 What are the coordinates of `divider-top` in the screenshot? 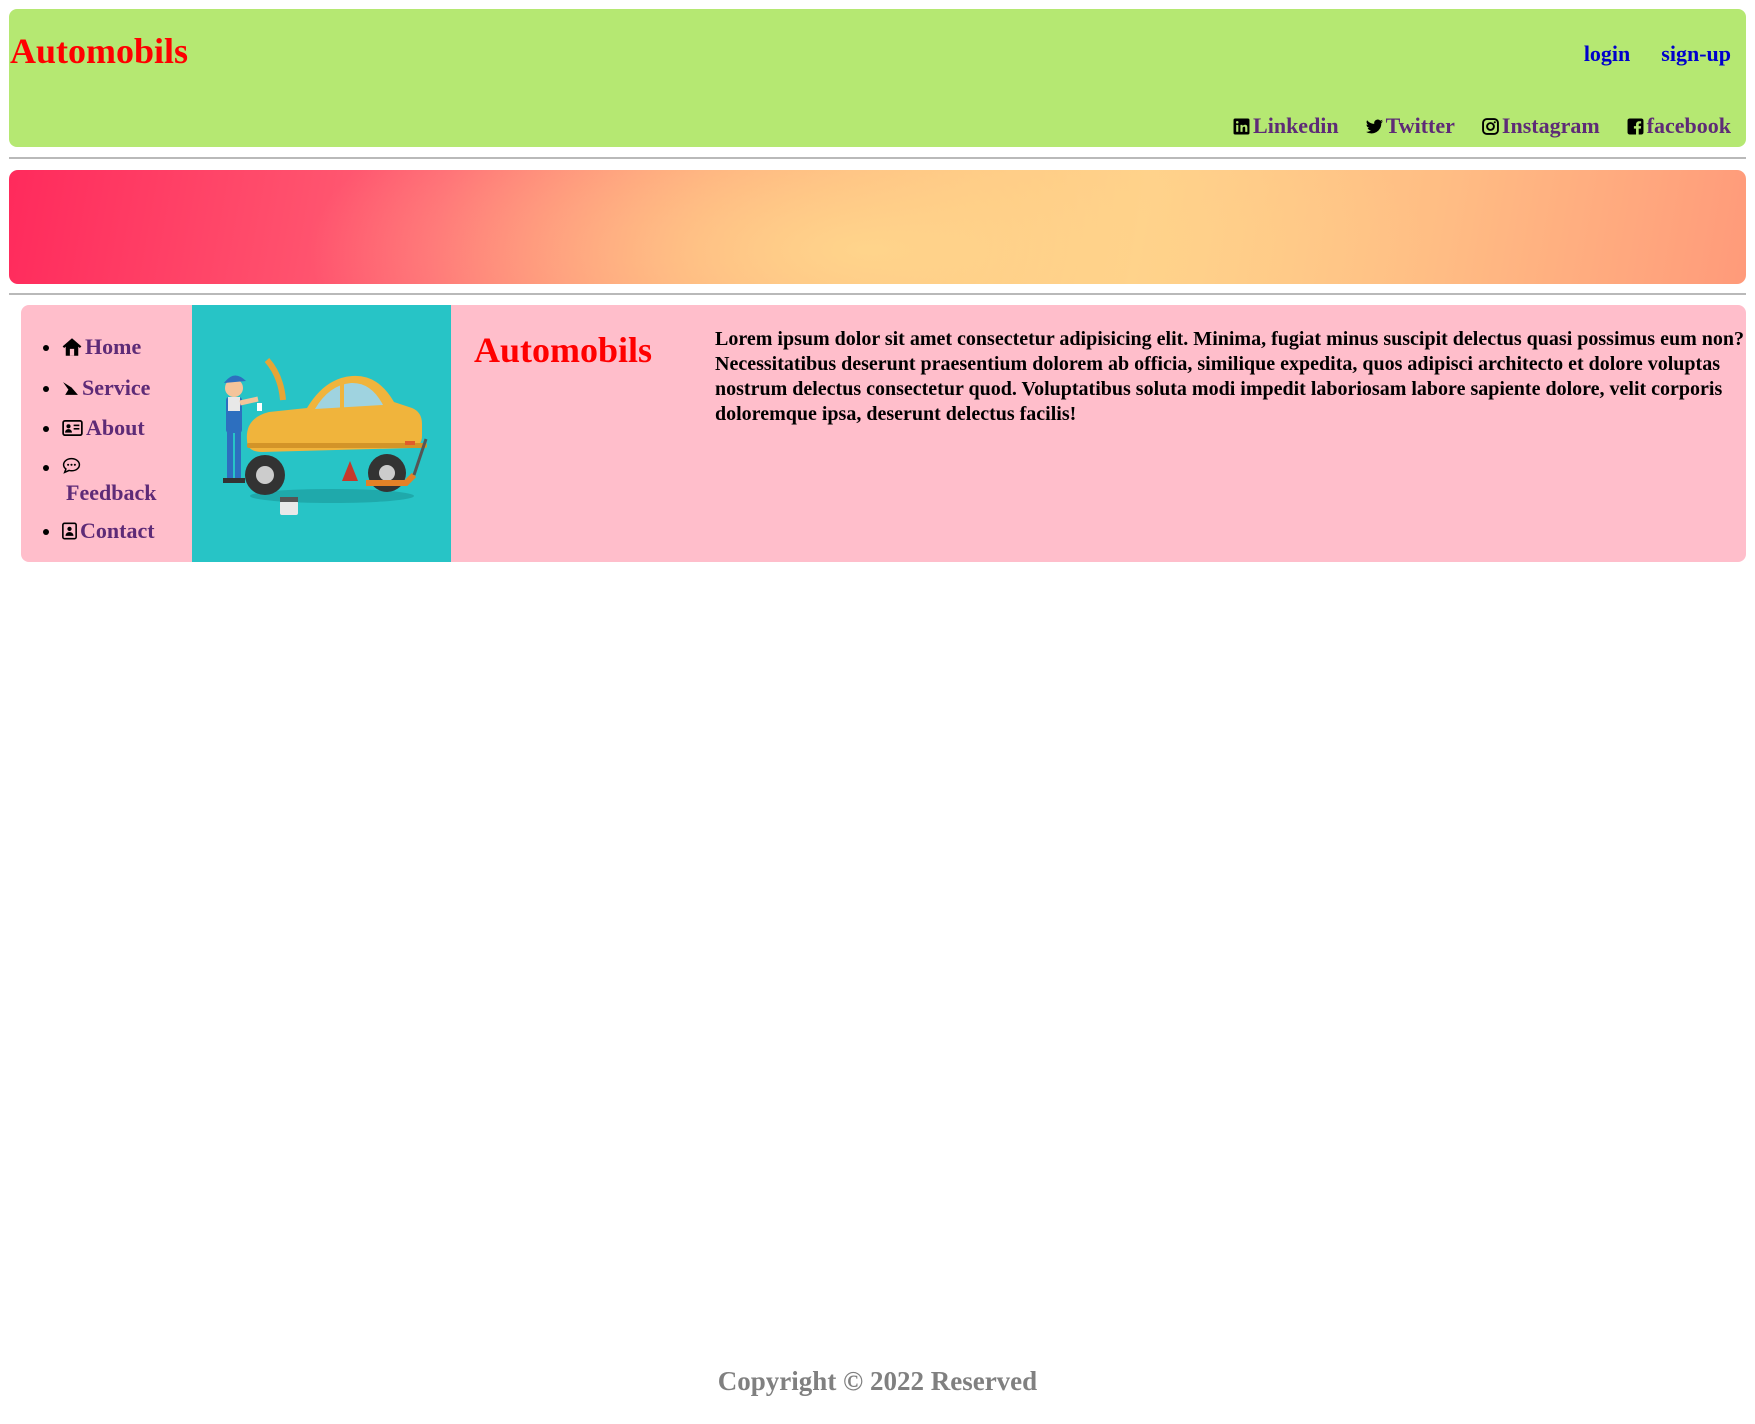 It's located at (877, 158).